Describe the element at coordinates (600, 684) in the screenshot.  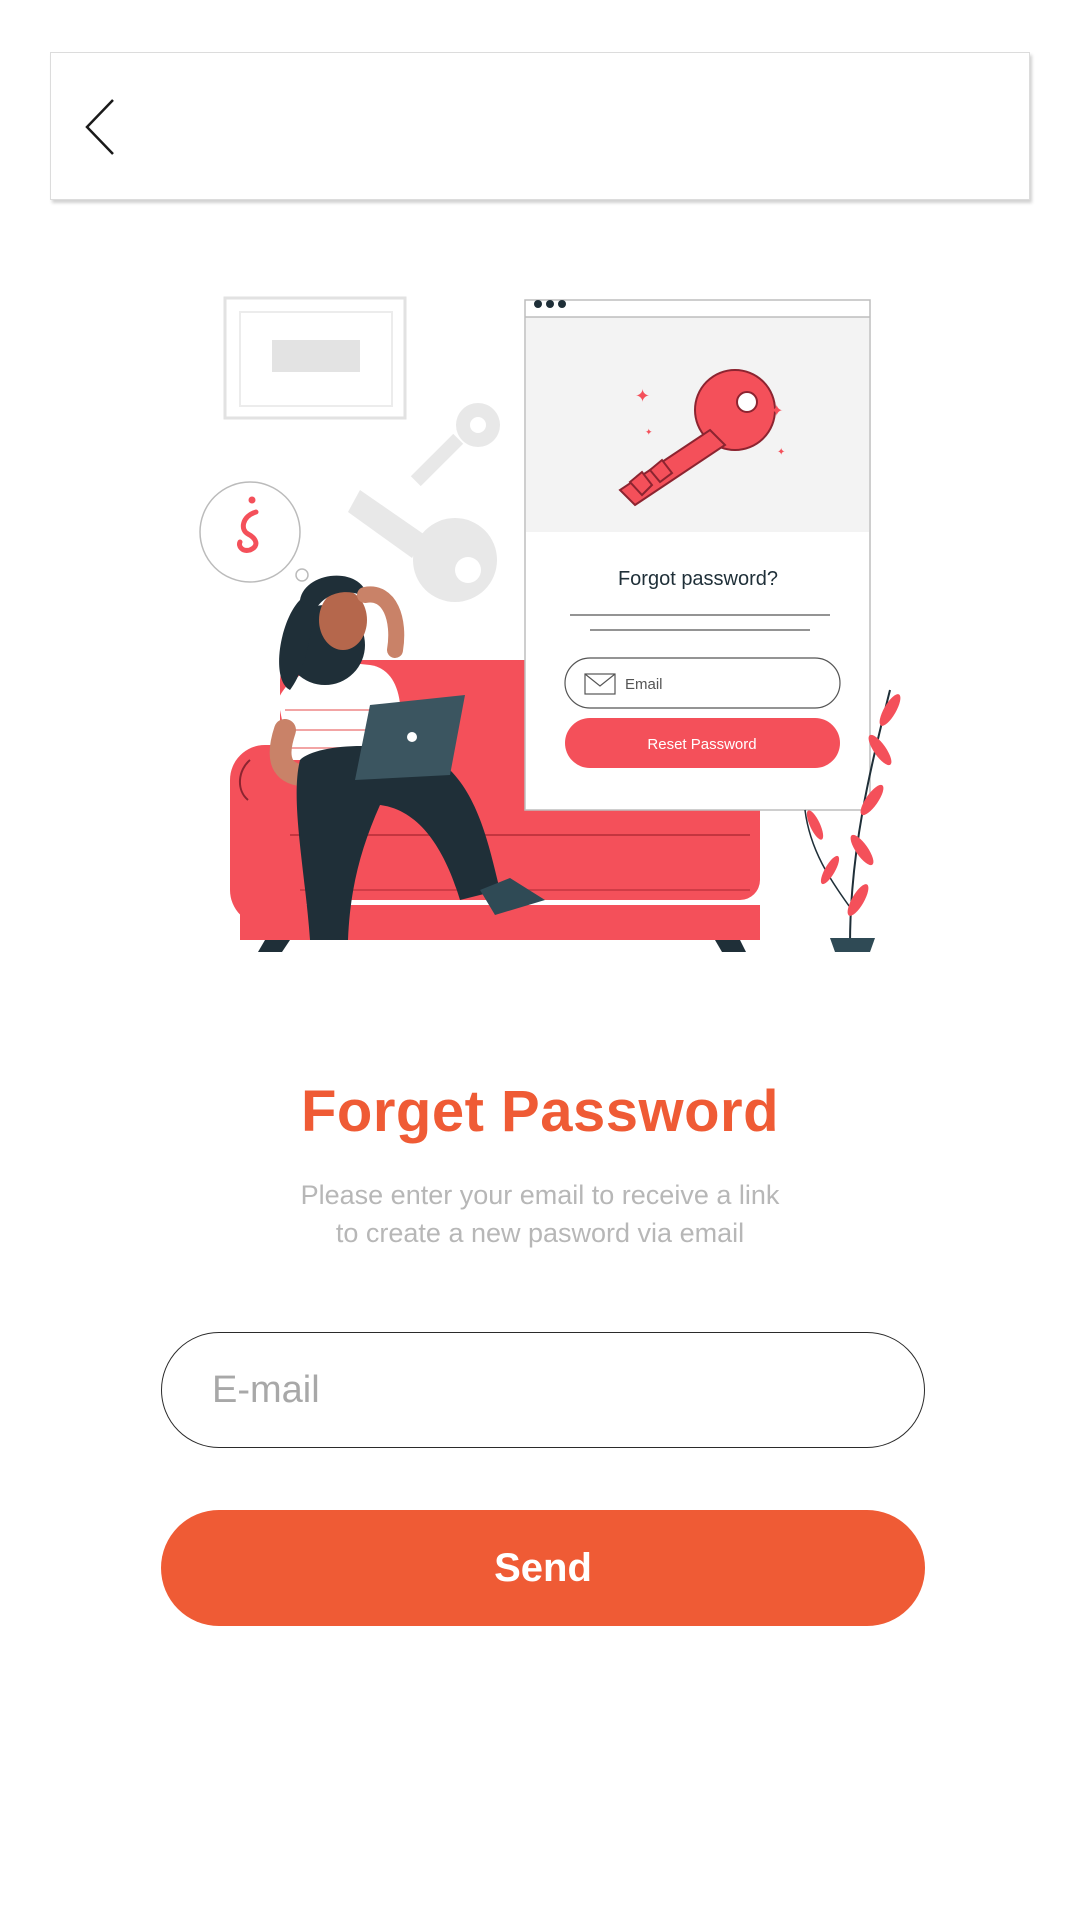
I see `mail-icon` at that location.